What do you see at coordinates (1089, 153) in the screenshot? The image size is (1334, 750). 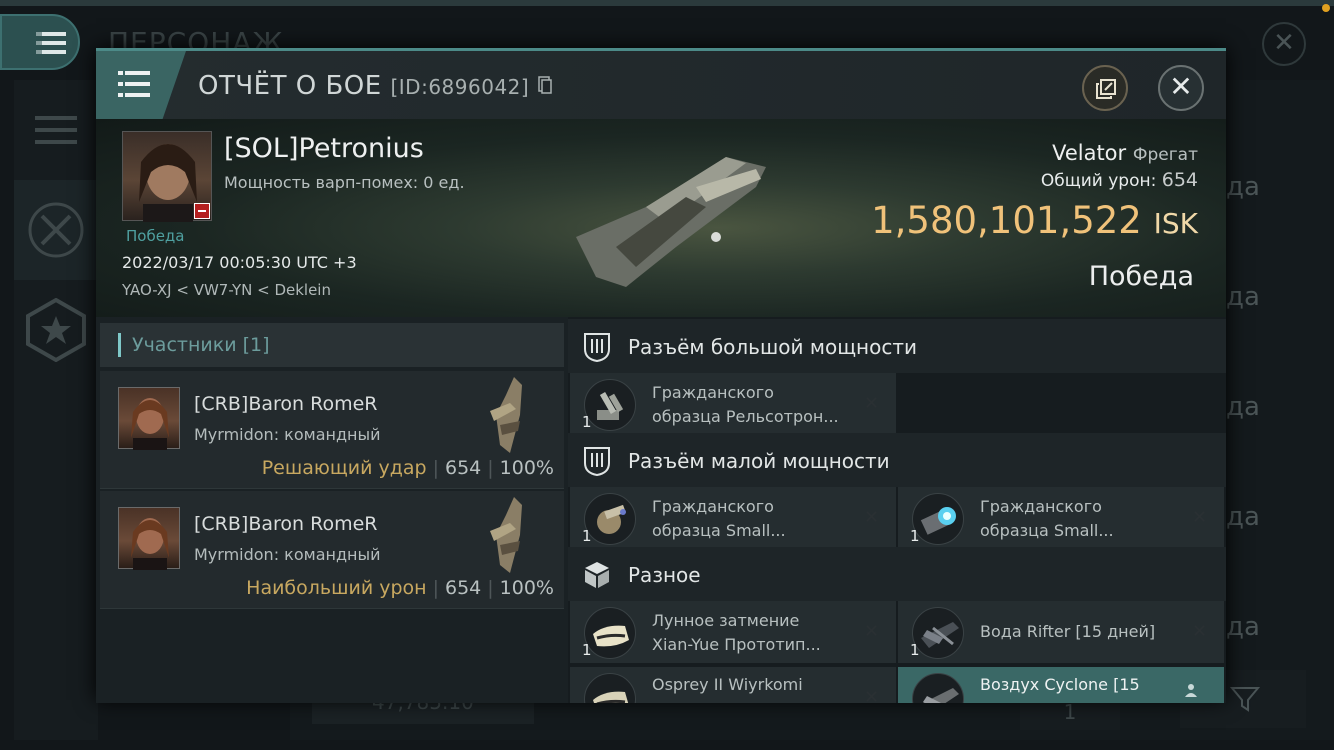 I see `ship-type: Velator` at bounding box center [1089, 153].